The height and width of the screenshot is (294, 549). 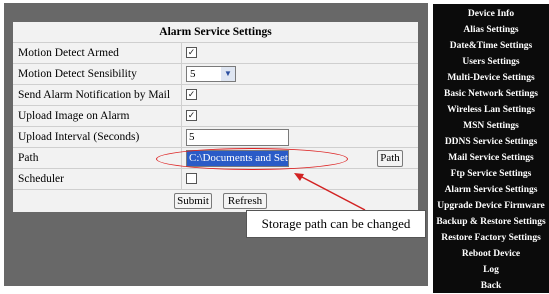 What do you see at coordinates (491, 78) in the screenshot?
I see `nav-multi-device-settings: Multi-Device Settings` at bounding box center [491, 78].